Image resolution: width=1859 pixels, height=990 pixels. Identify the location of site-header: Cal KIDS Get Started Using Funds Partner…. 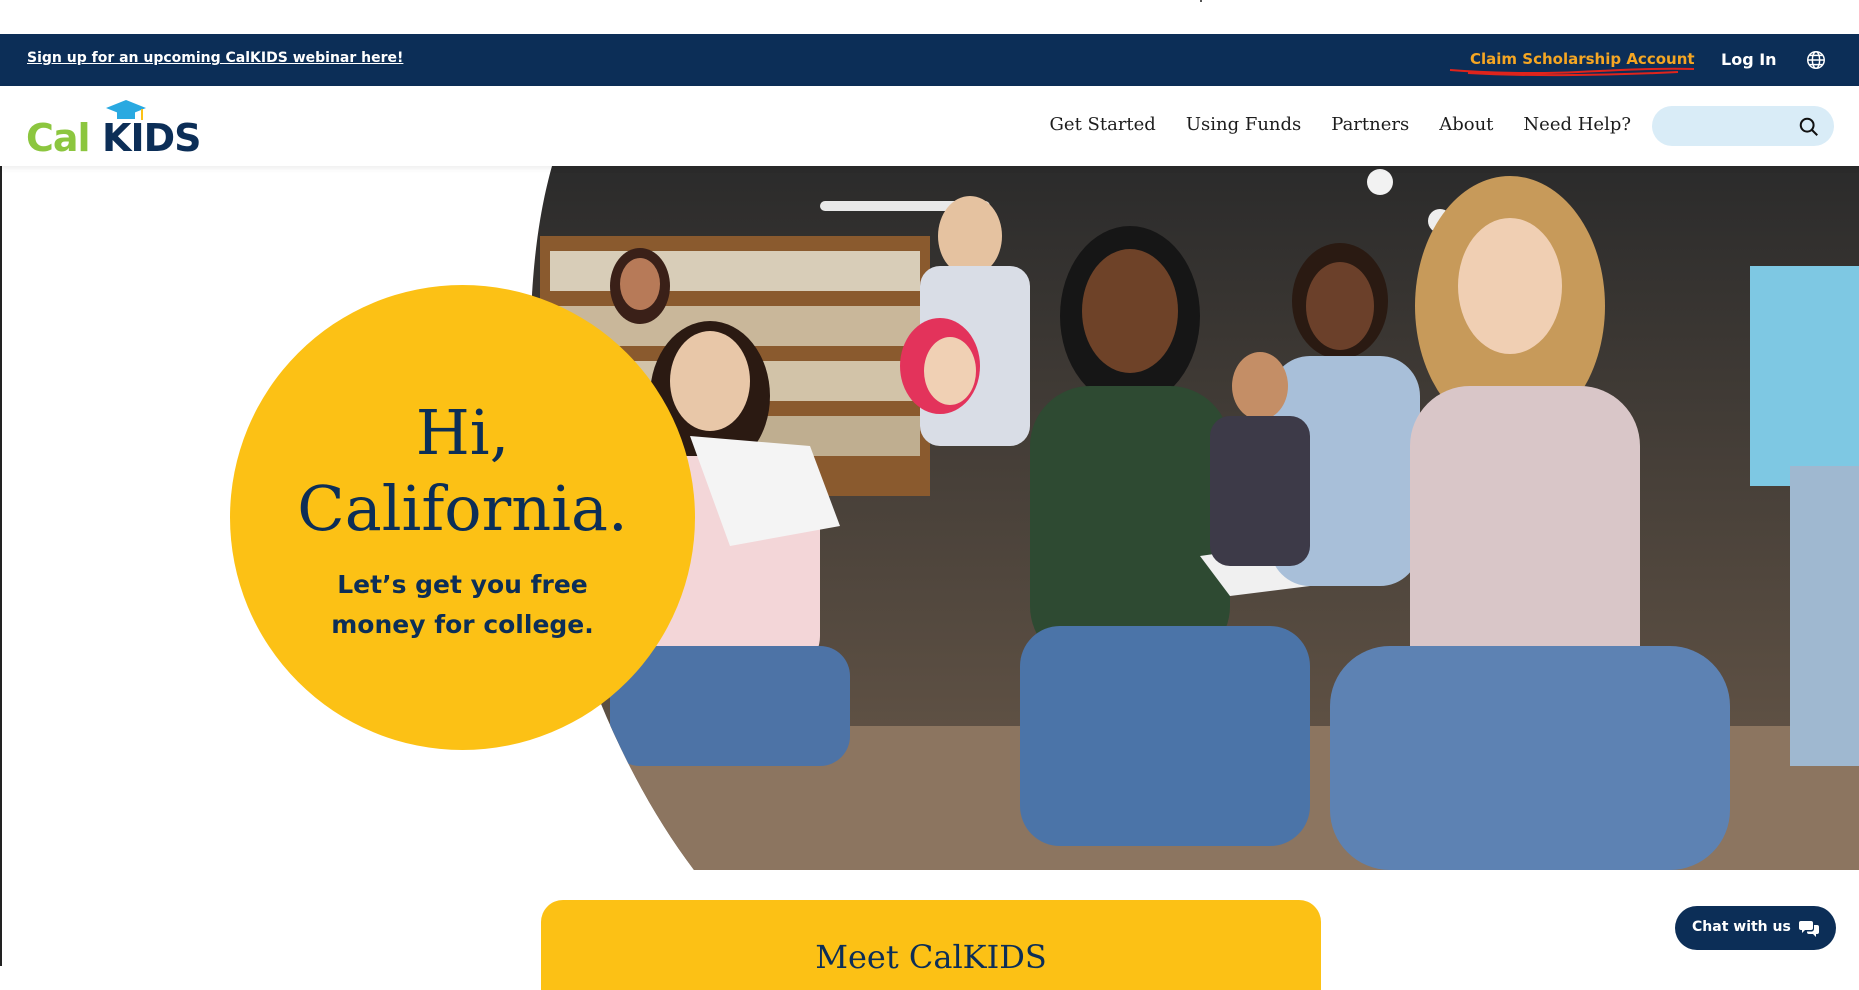
(929, 126).